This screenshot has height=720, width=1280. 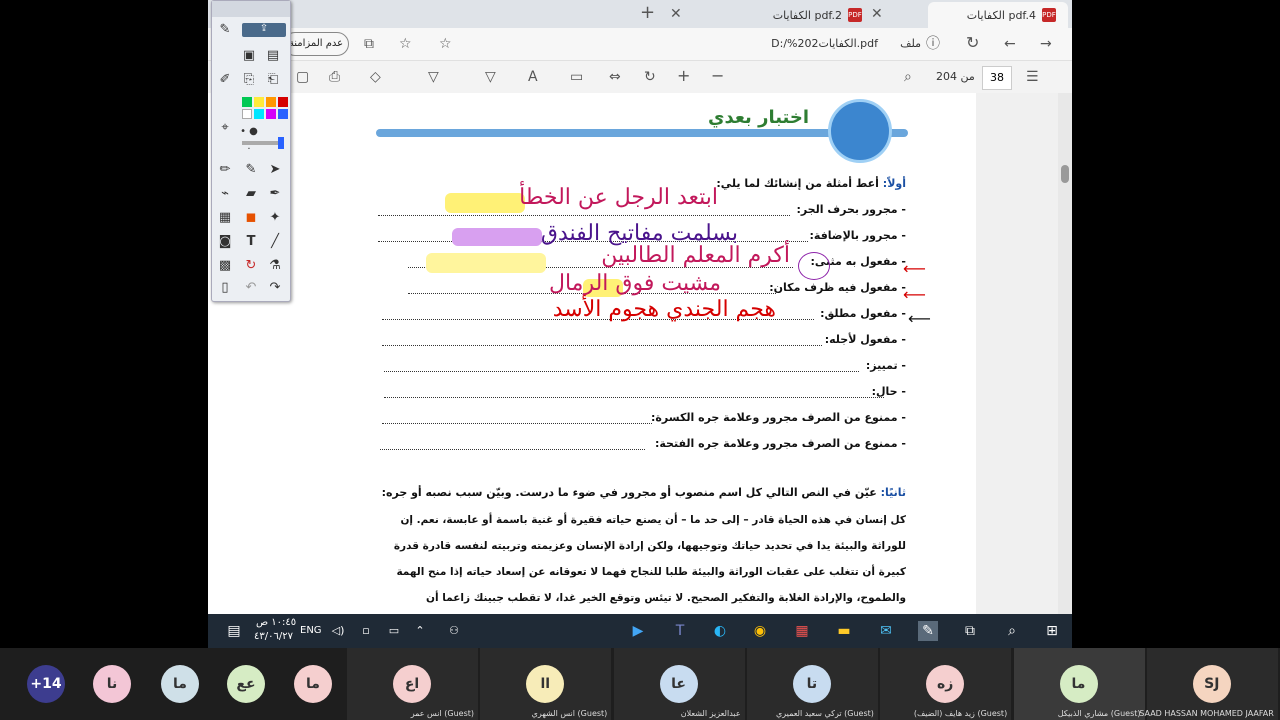 I want to click on volume-icon: ◁), so click(x=338, y=631).